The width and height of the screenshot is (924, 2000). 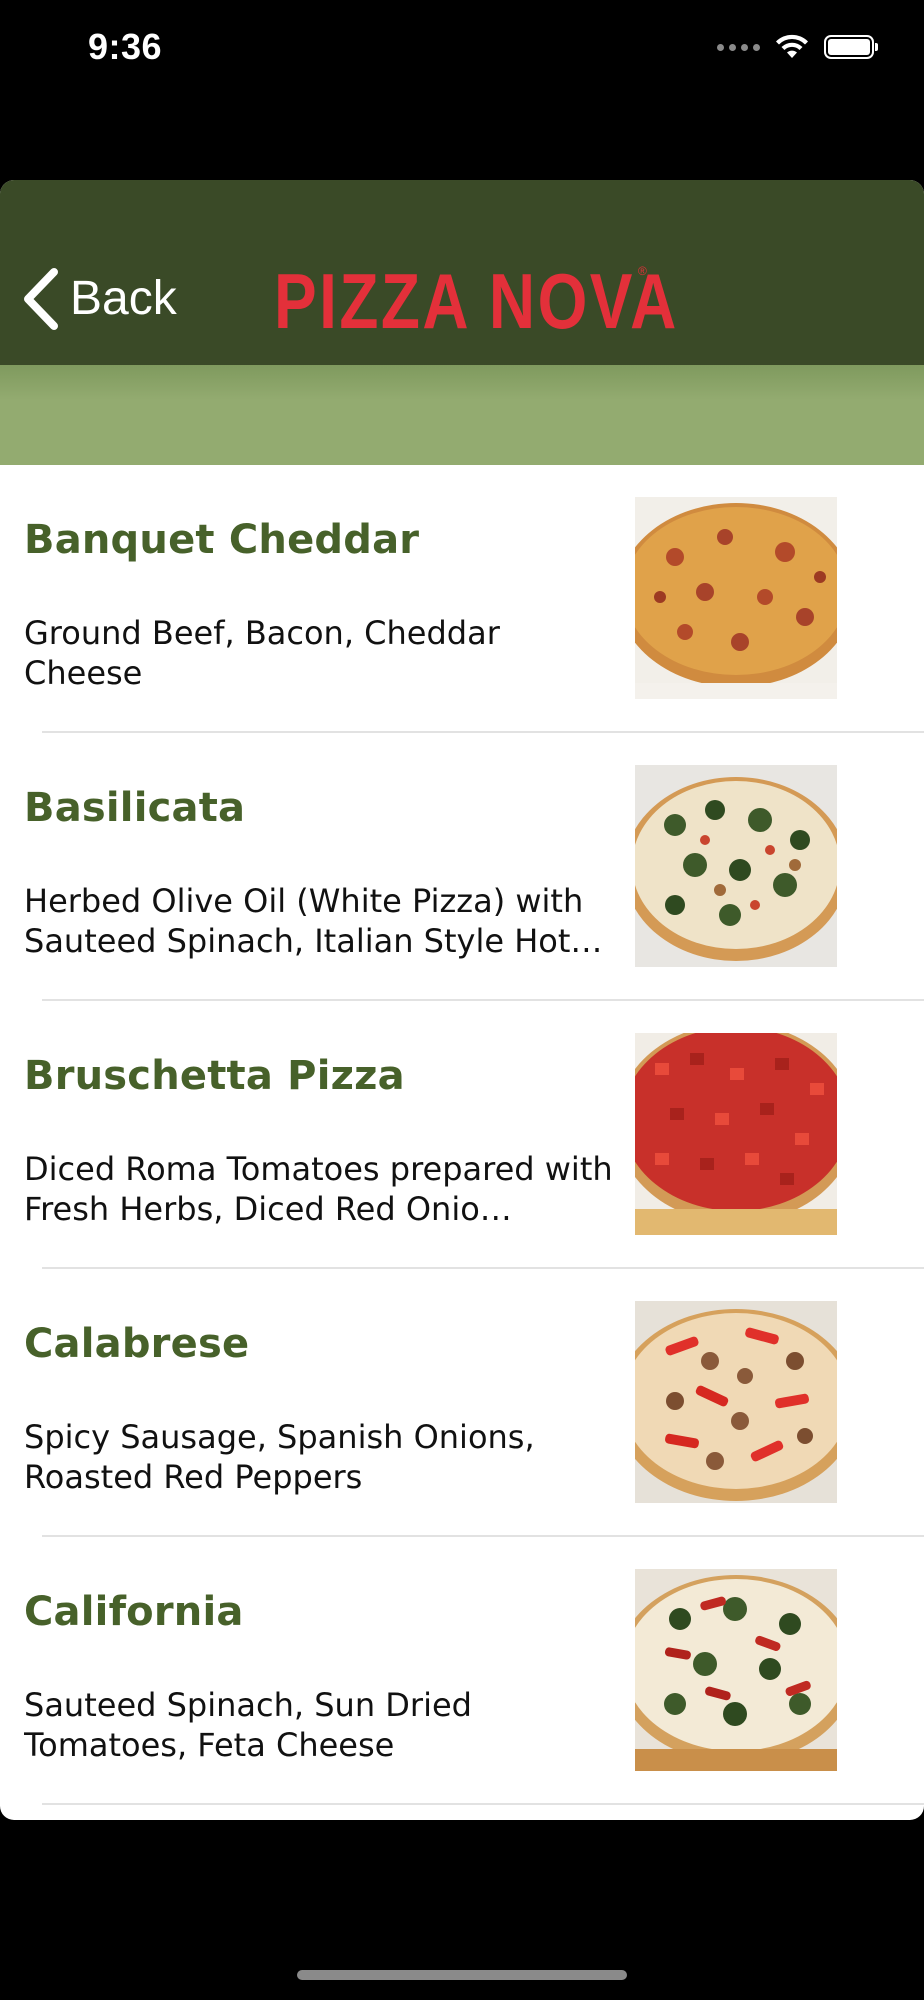 I want to click on logo-text: PIZZA NOVA, so click(x=476, y=301).